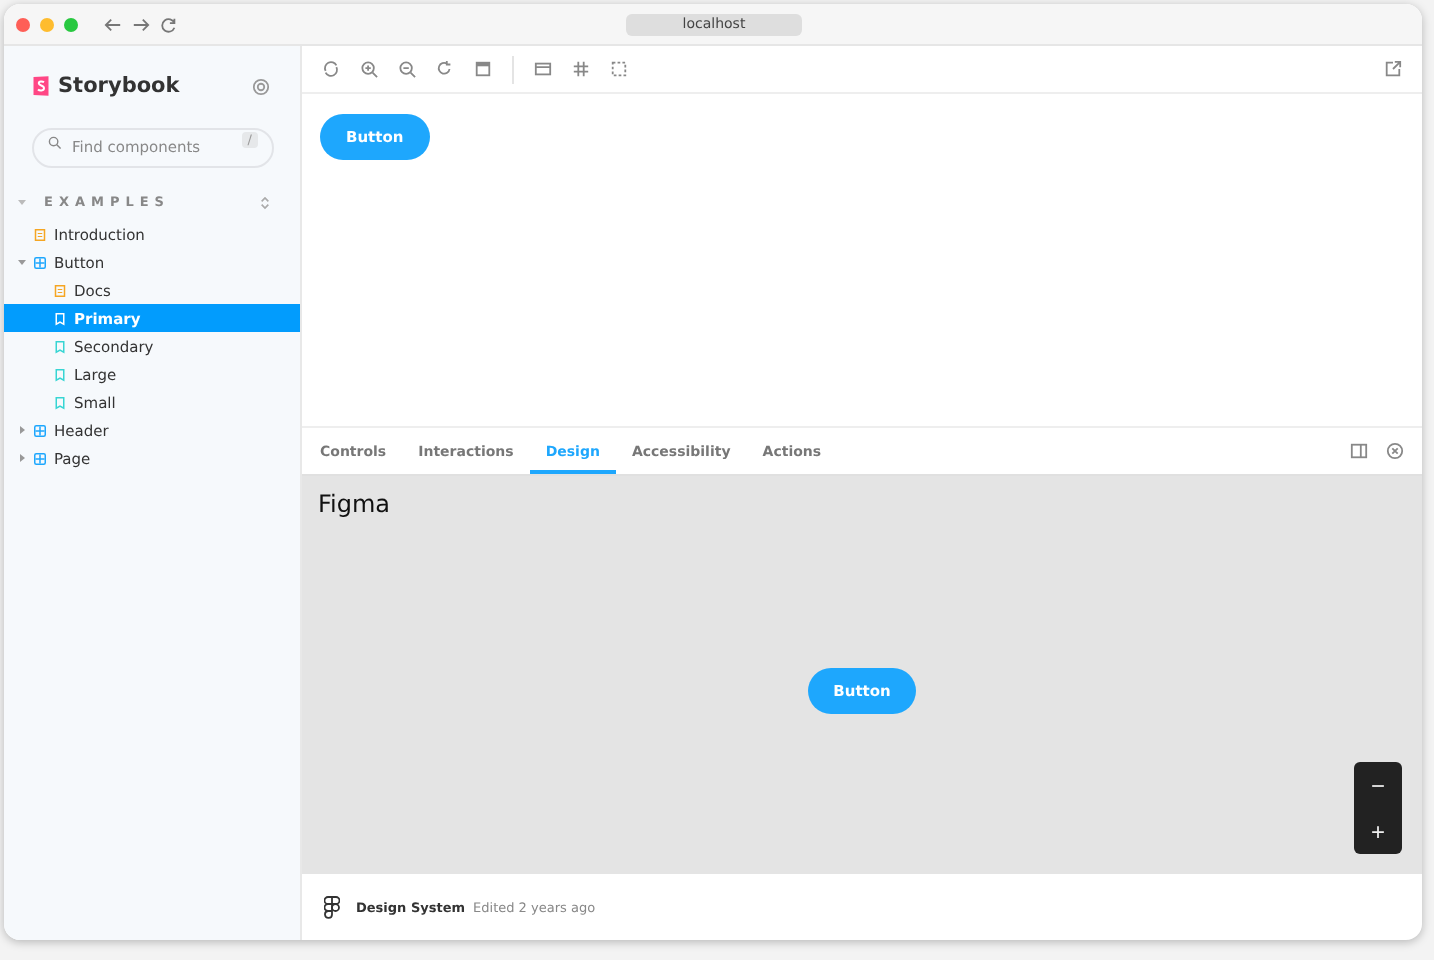 Image resolution: width=1434 pixels, height=960 pixels. I want to click on open-external-icon, so click(1393, 69).